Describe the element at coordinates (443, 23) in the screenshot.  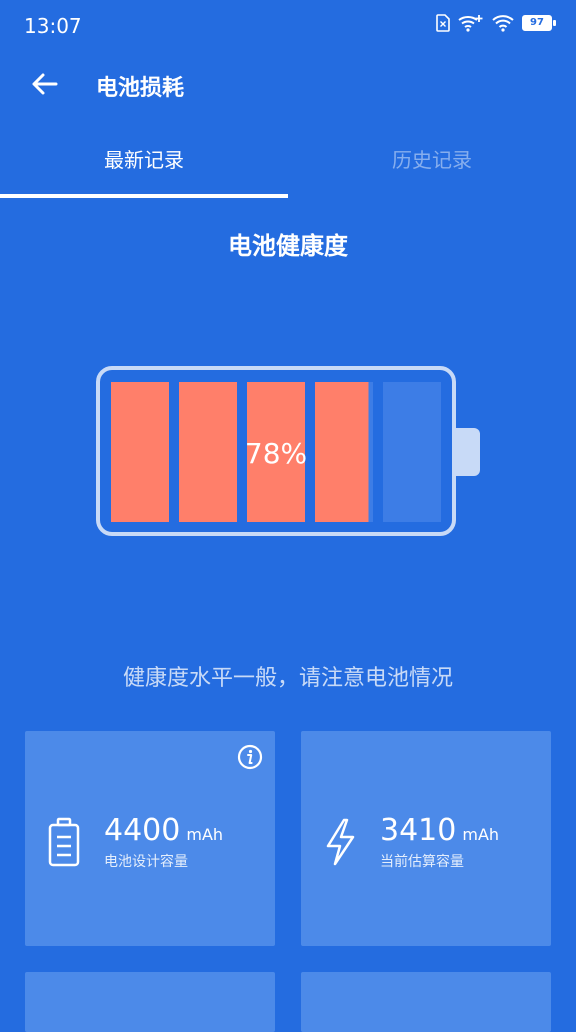
I see `sim-card-icon` at that location.